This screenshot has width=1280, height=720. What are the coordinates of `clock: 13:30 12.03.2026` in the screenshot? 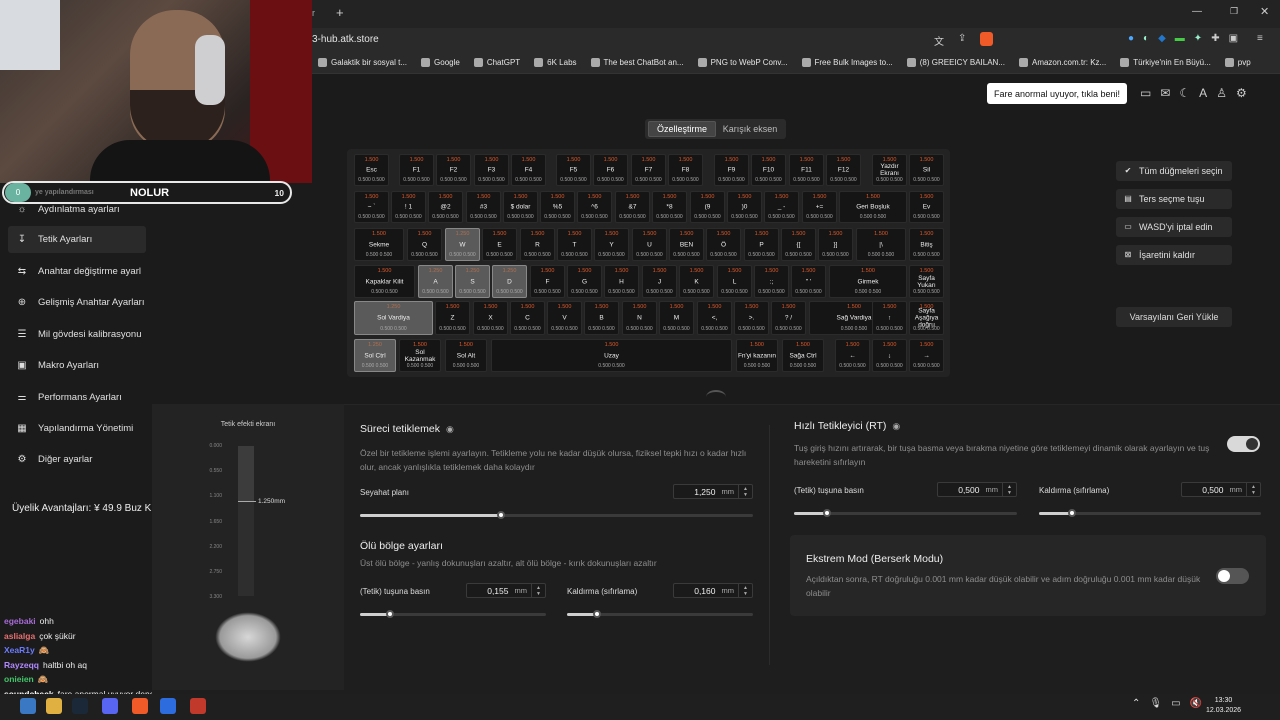 It's located at (1223, 706).